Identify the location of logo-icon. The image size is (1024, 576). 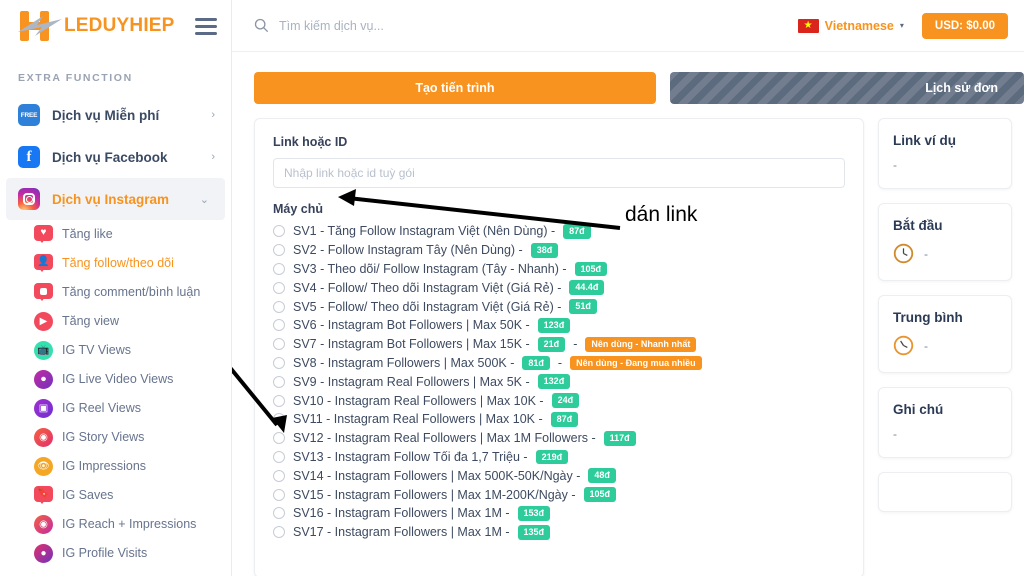
(40, 26).